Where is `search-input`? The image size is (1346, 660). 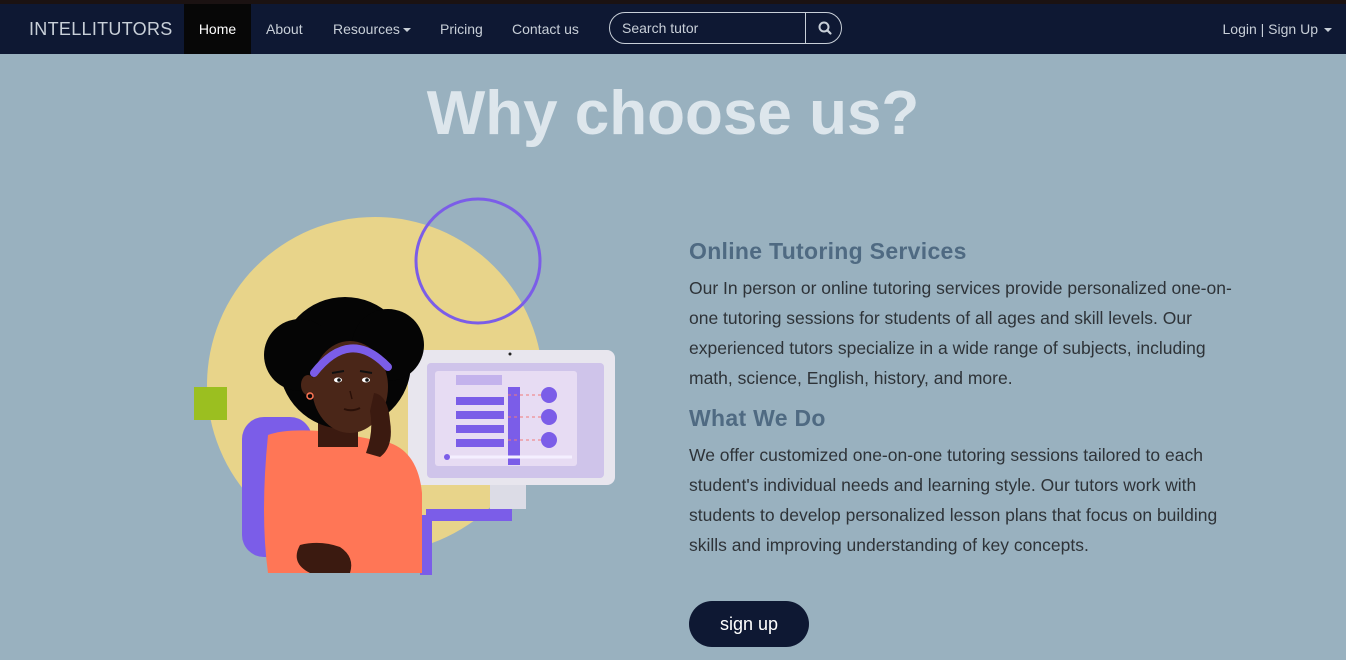
search-input is located at coordinates (707, 28).